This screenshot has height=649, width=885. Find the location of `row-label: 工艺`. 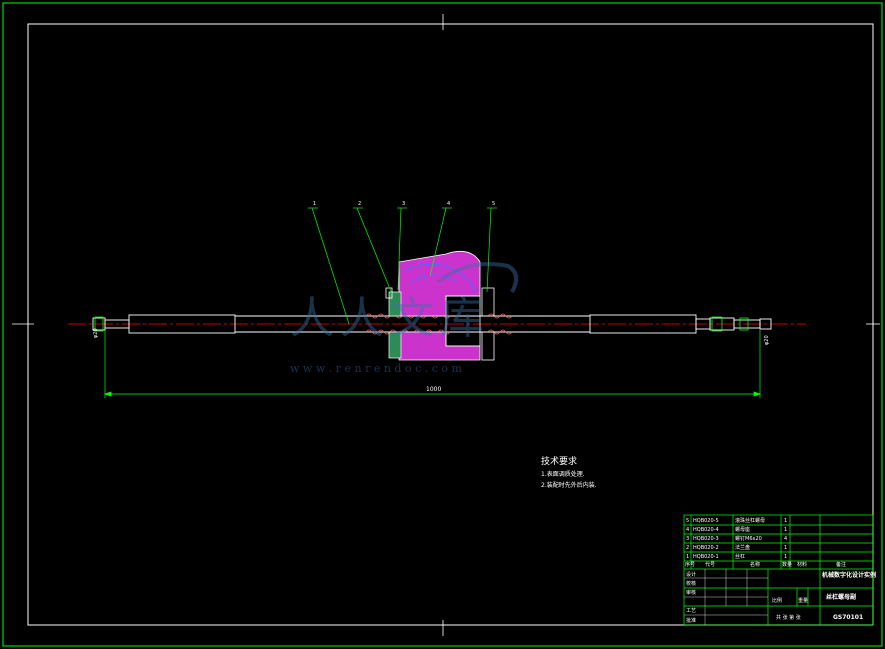

row-label: 工艺 is located at coordinates (691, 611).